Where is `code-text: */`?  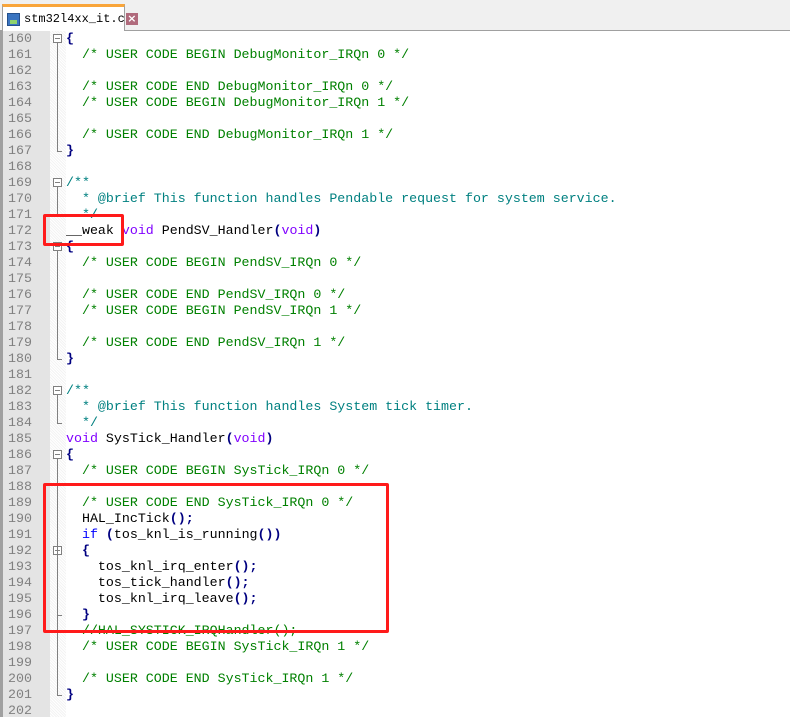 code-text: */ is located at coordinates (82, 423).